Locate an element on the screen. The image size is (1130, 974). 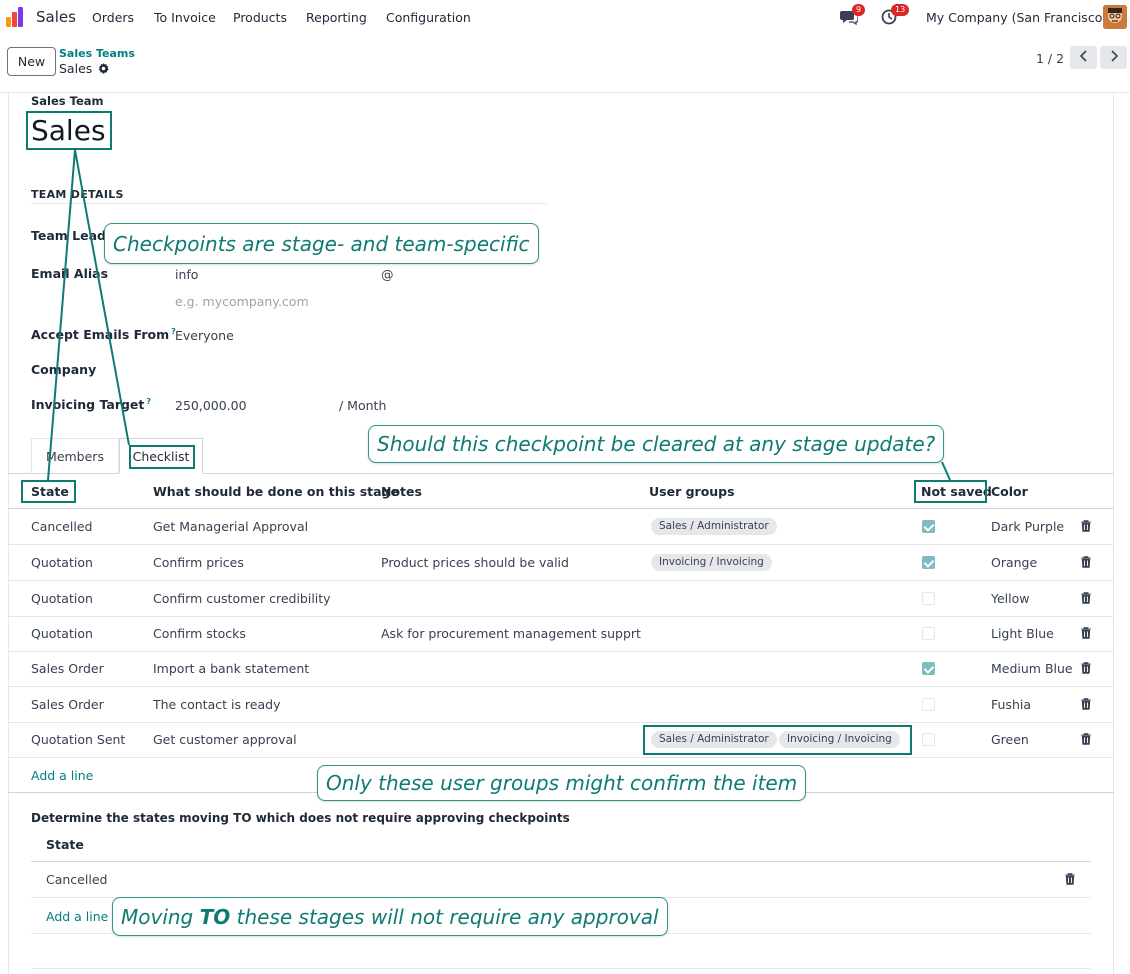
accept-emails-select: Everyone is located at coordinates (204, 335).